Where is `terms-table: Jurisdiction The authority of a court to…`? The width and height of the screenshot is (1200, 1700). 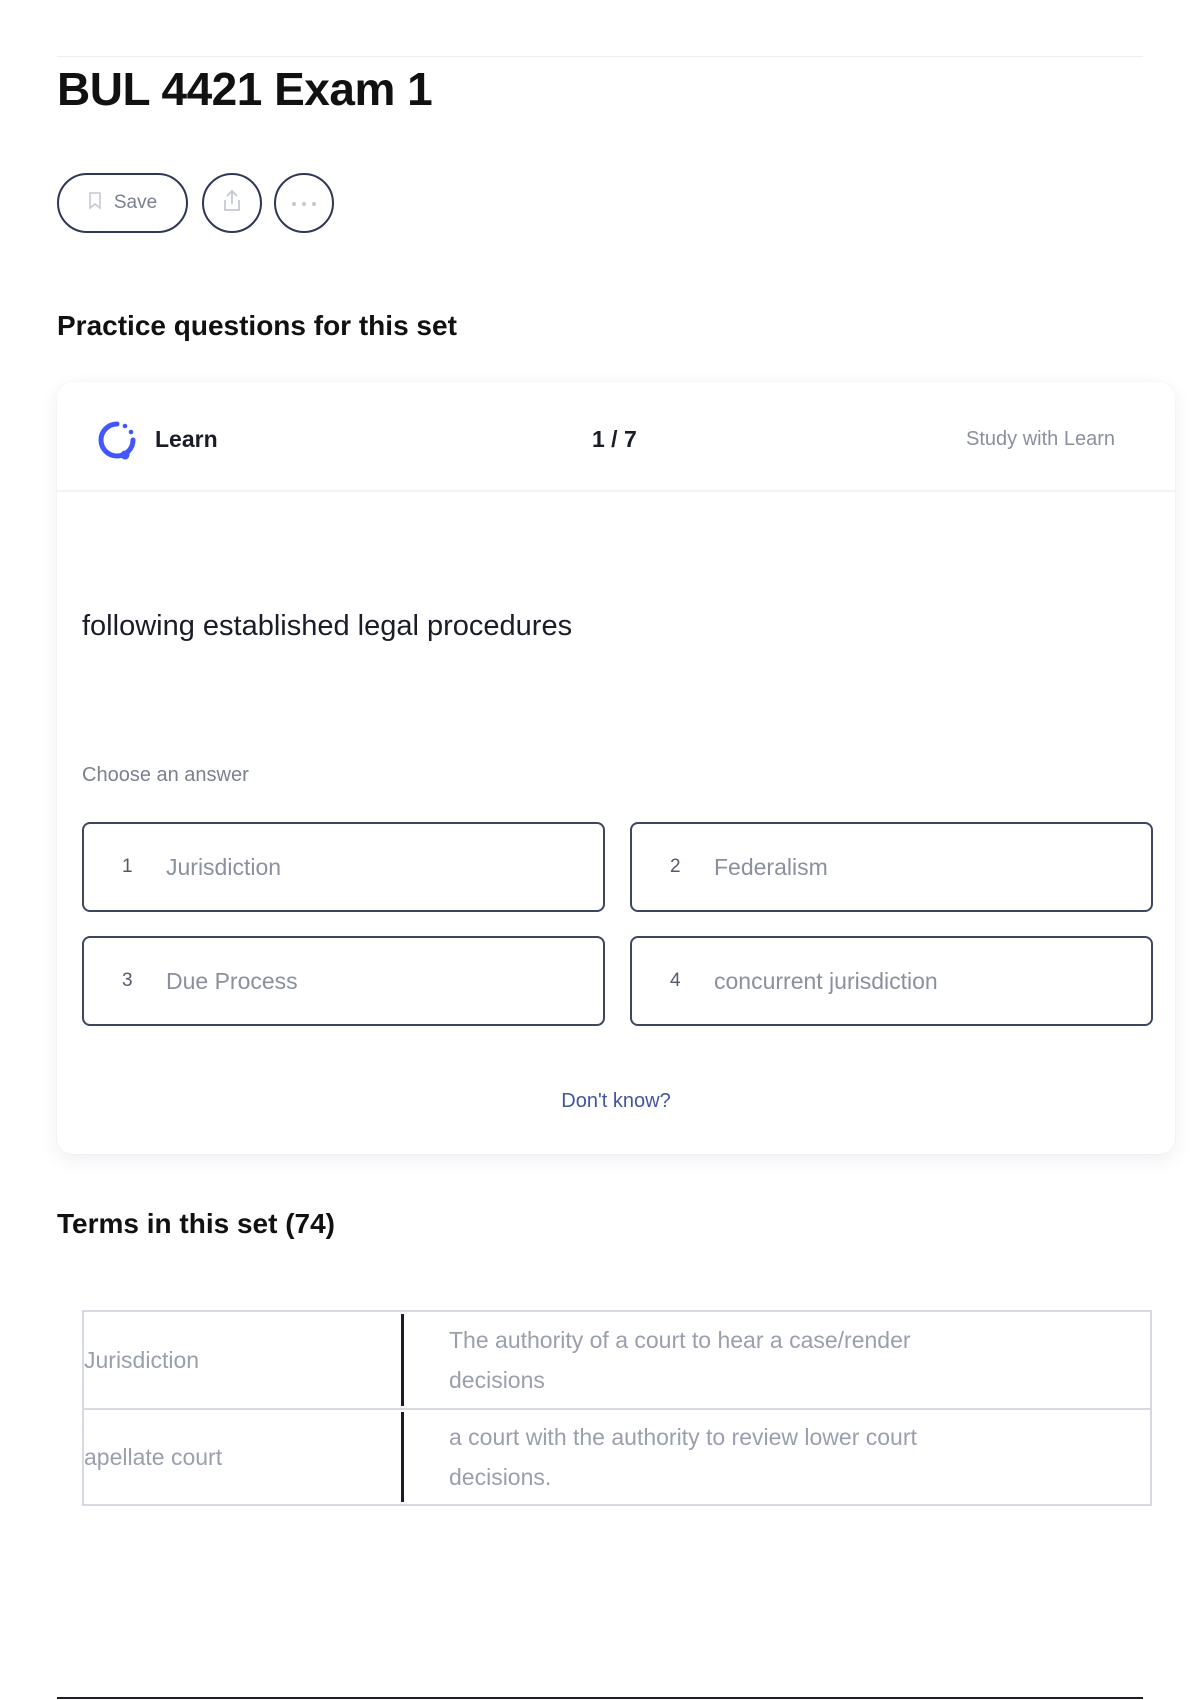 terms-table: Jurisdiction The authority of a court to… is located at coordinates (617, 1408).